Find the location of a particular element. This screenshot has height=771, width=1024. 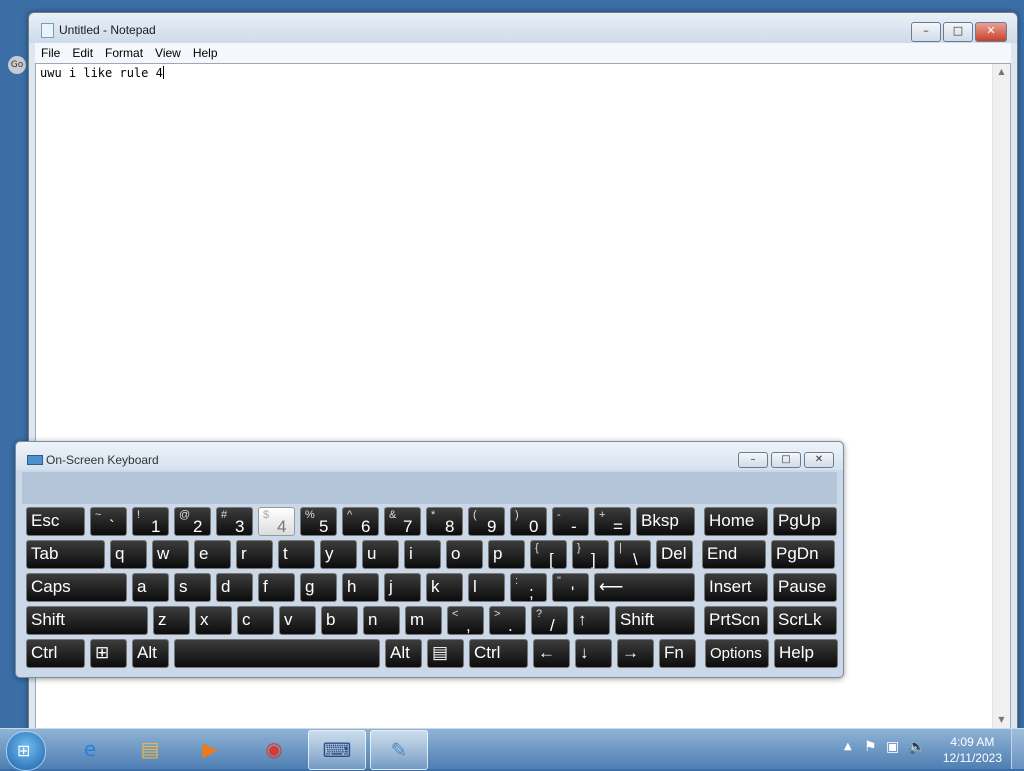

key-pgup: PgUp is located at coordinates (805, 521).